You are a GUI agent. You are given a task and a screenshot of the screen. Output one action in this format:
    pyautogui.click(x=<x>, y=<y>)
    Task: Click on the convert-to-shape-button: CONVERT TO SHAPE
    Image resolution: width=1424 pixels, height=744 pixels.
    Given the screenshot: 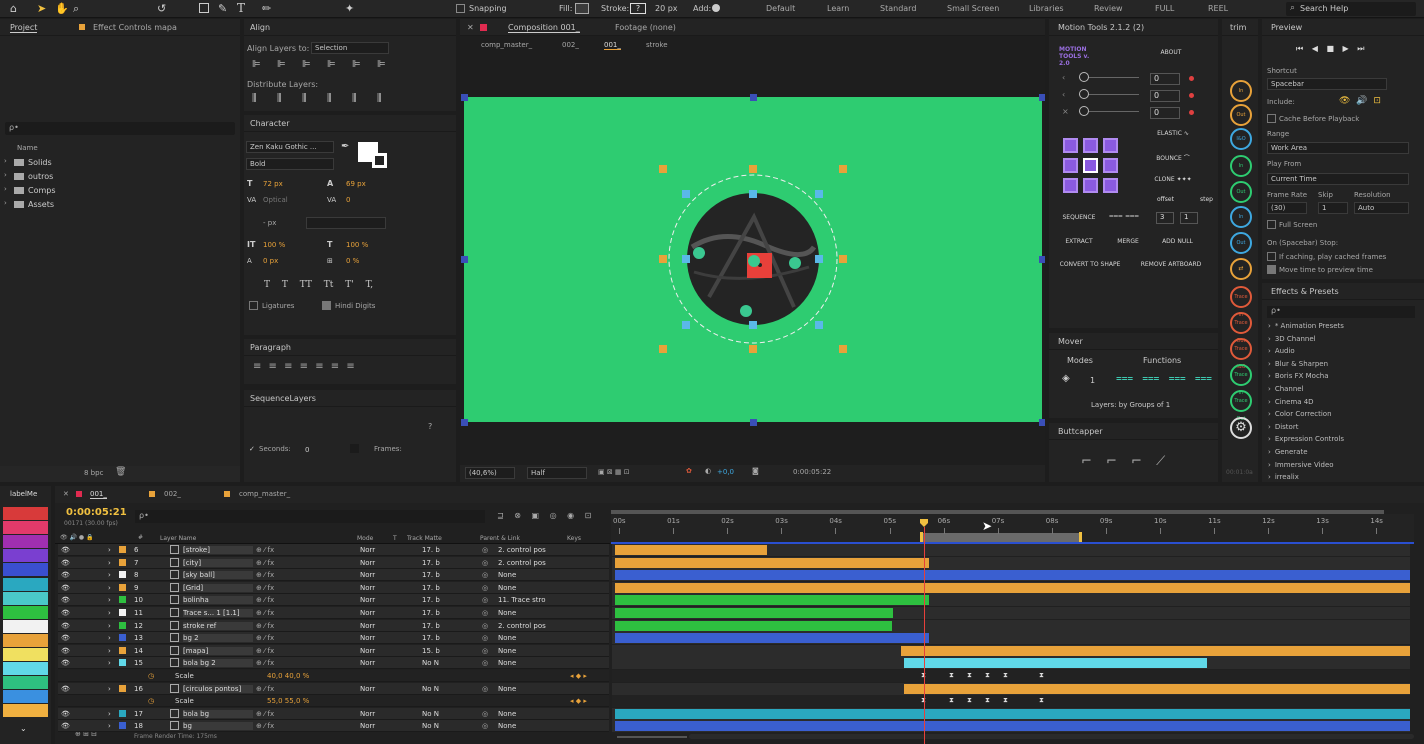 What is the action you would take?
    pyautogui.click(x=1090, y=264)
    